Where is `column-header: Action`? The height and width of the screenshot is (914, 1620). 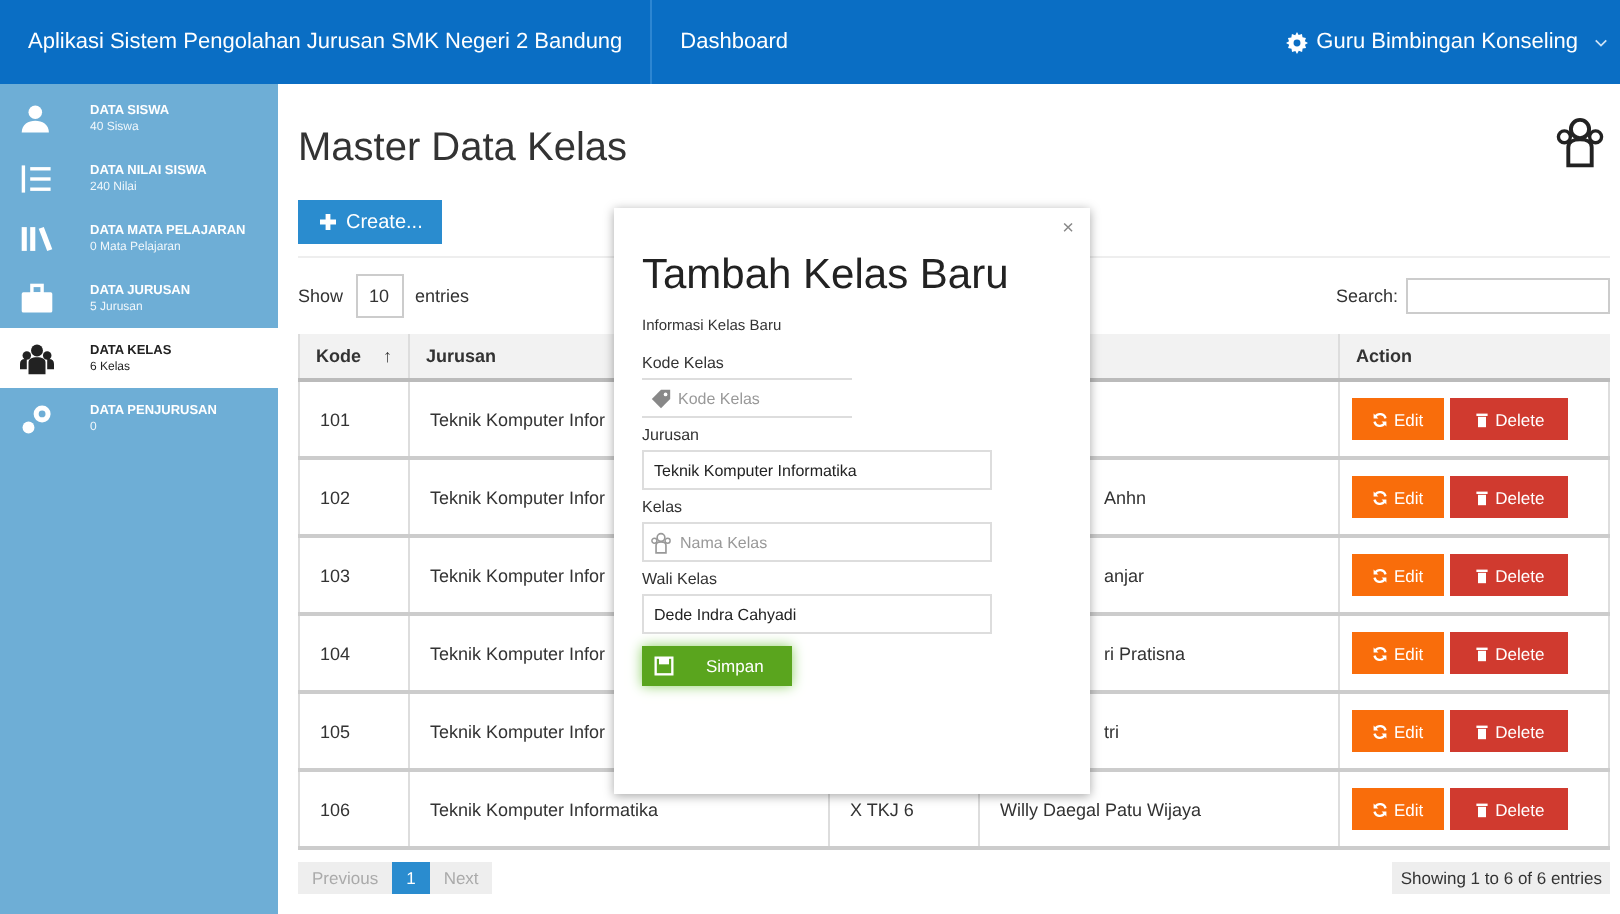 column-header: Action is located at coordinates (1384, 356).